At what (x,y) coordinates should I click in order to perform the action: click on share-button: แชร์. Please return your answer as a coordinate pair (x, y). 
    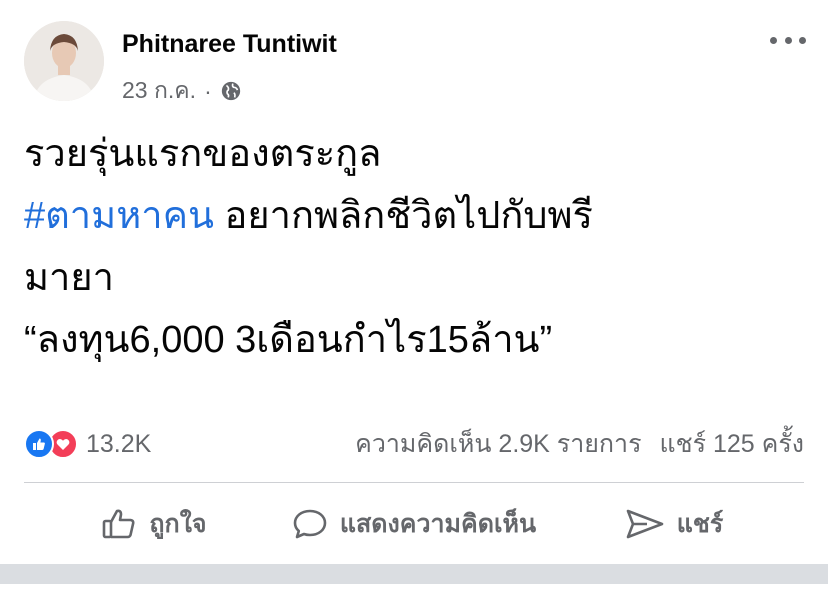
    Looking at the image, I should click on (674, 524).